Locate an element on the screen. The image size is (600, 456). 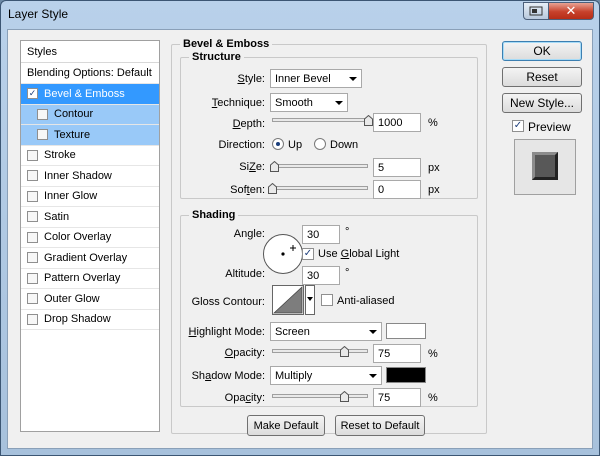
size-slider is located at coordinates (318, 167).